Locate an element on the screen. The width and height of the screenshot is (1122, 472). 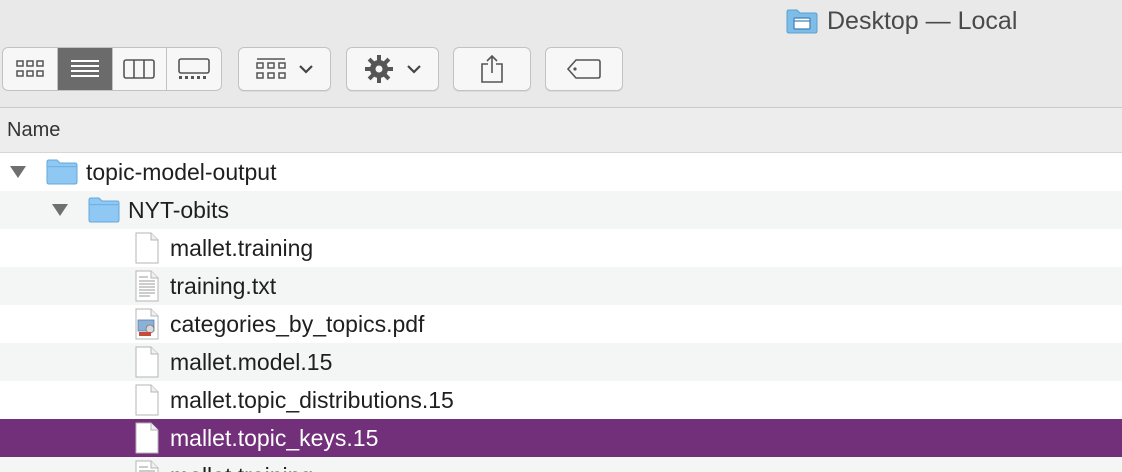
gallery-view-button is located at coordinates (194, 69).